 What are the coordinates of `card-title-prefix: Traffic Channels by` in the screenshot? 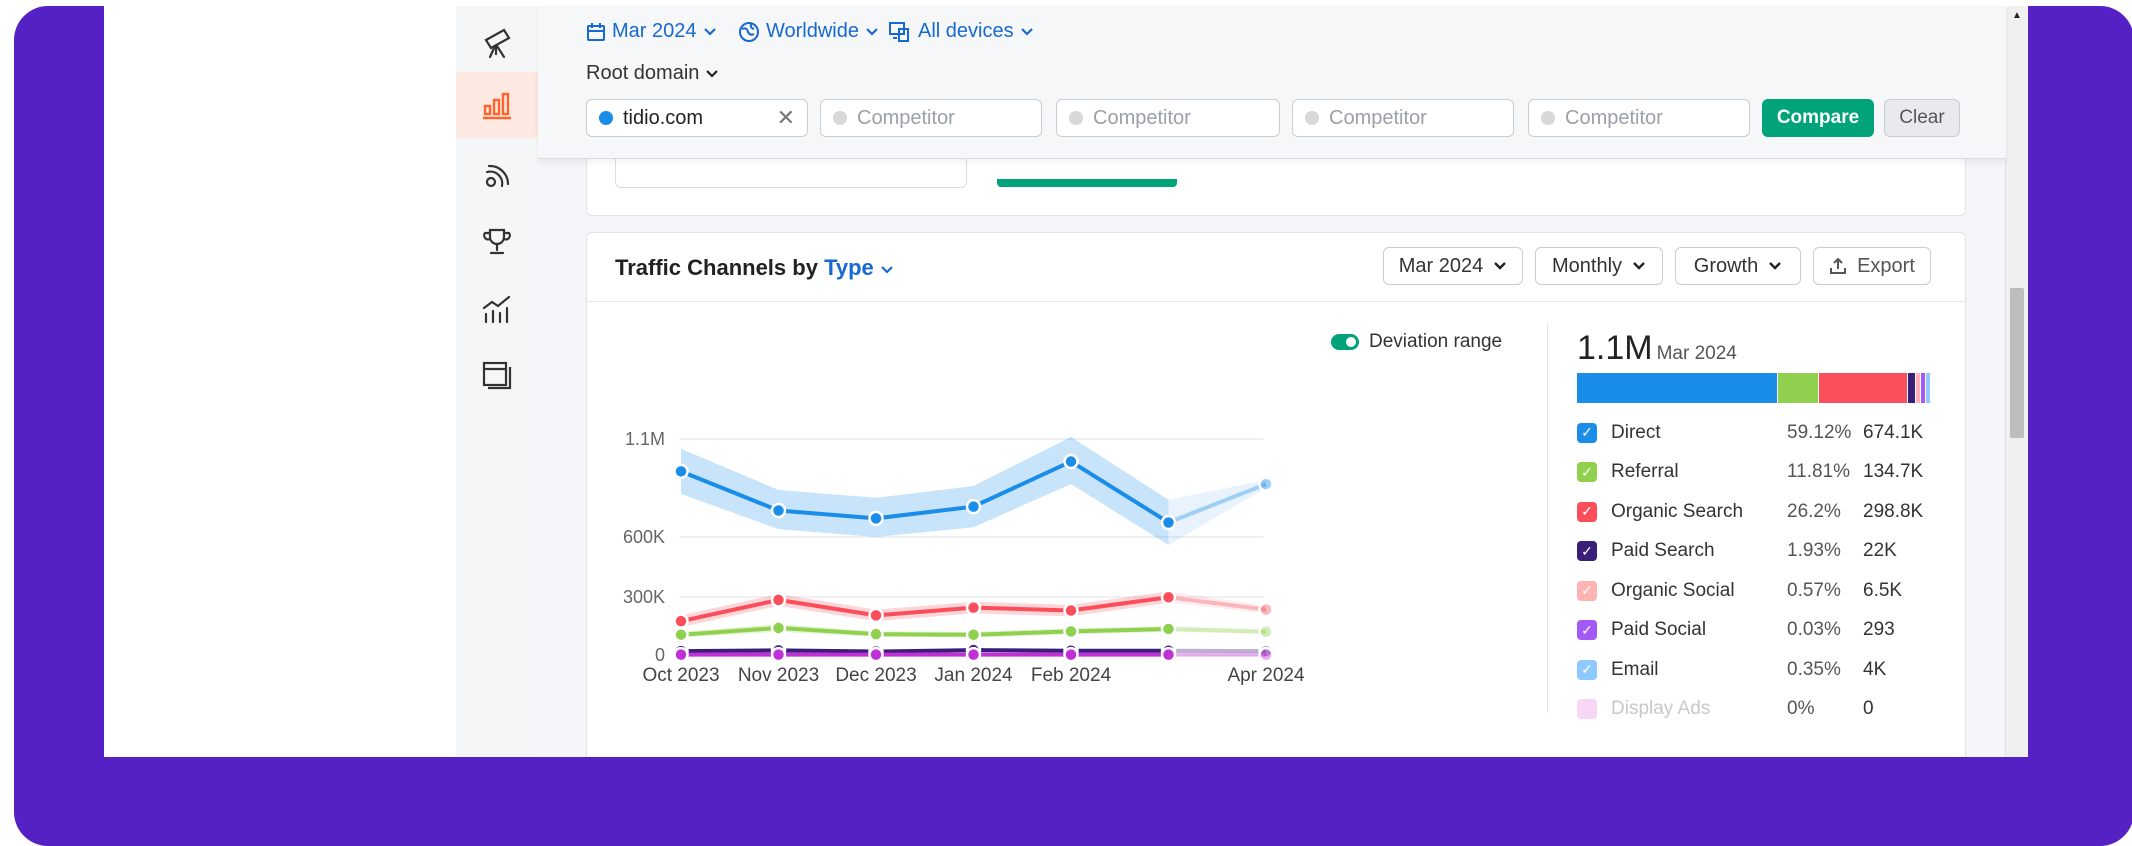 It's located at (716, 267).